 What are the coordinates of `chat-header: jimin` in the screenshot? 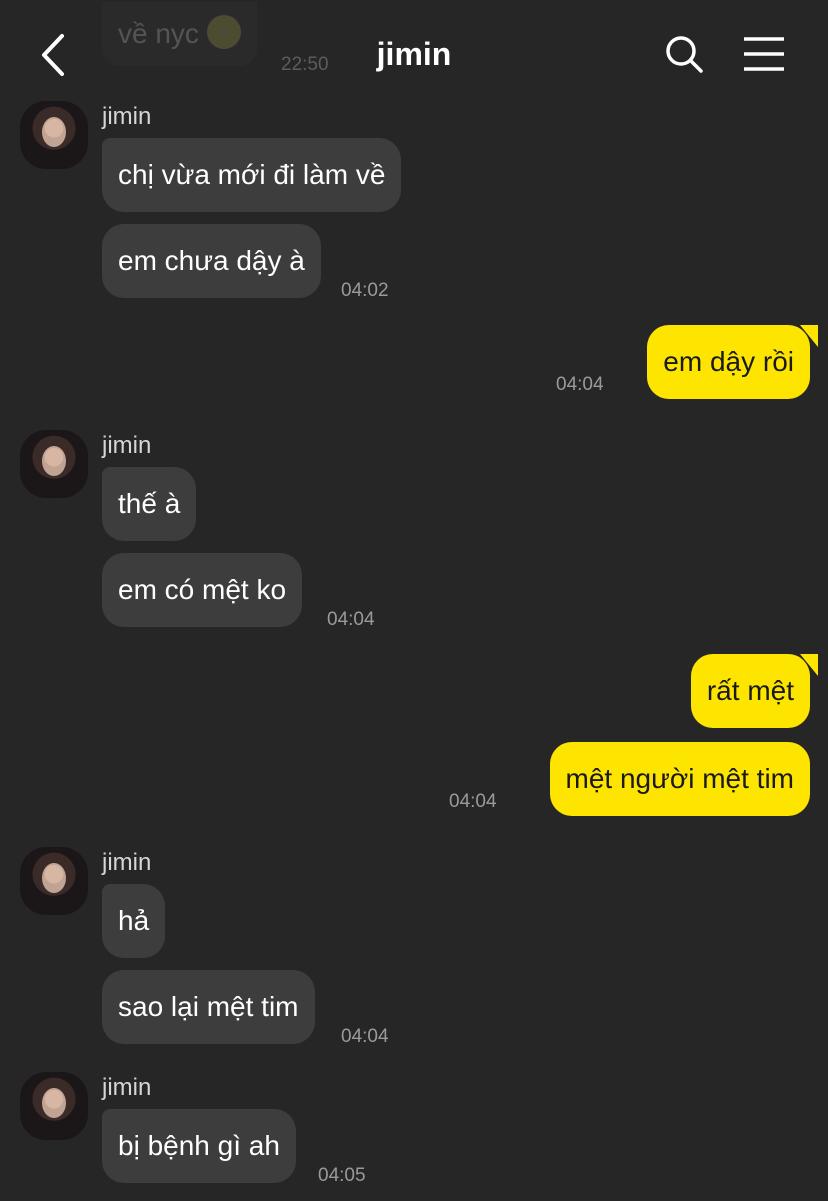 It's located at (414, 54).